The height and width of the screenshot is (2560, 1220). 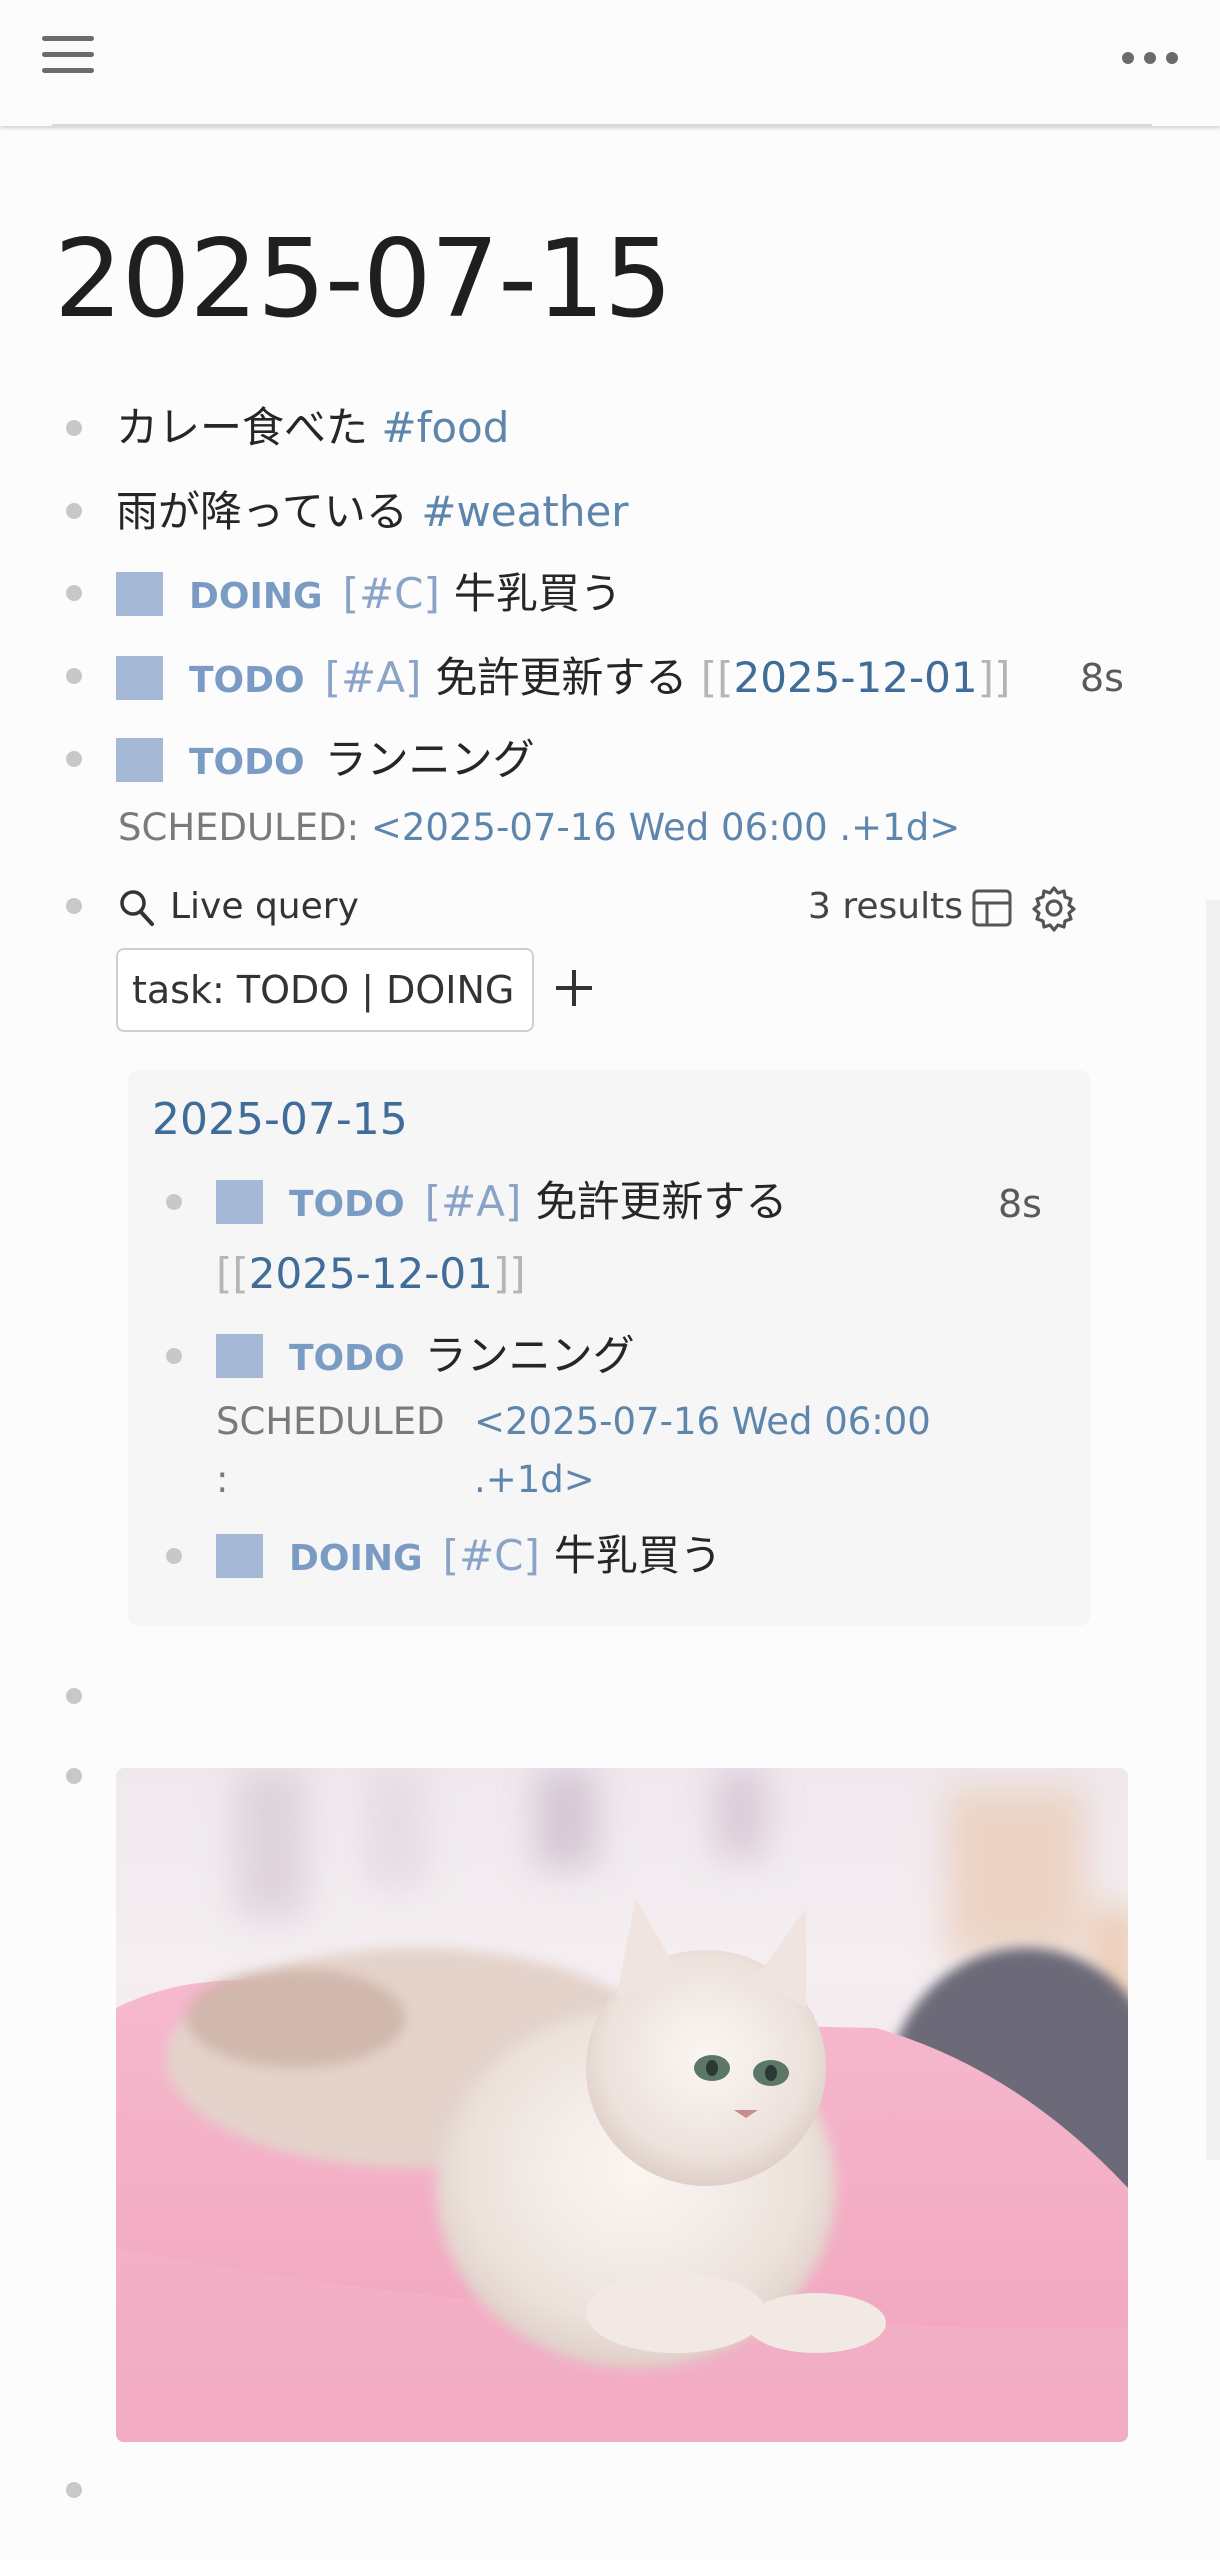 What do you see at coordinates (280, 1119) in the screenshot?
I see `result-page-link: 2025-07-15` at bounding box center [280, 1119].